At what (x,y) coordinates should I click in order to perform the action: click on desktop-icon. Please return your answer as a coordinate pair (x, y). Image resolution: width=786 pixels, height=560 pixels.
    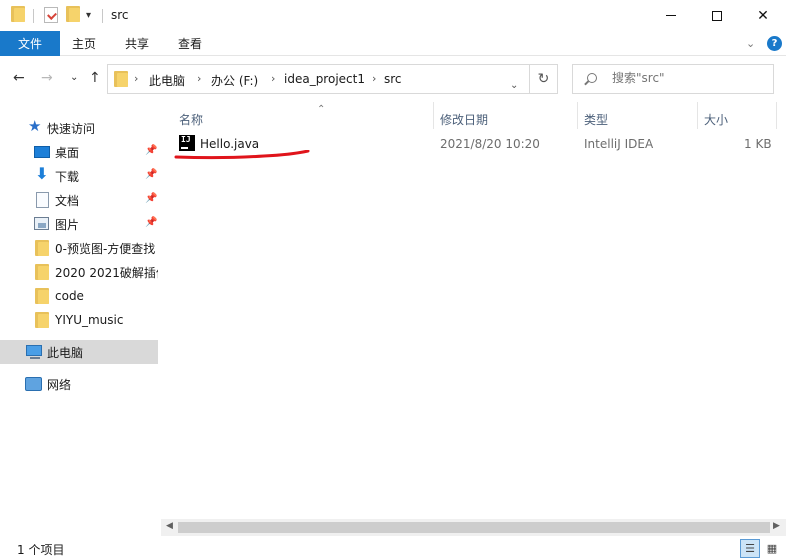
    Looking at the image, I should click on (42, 152).